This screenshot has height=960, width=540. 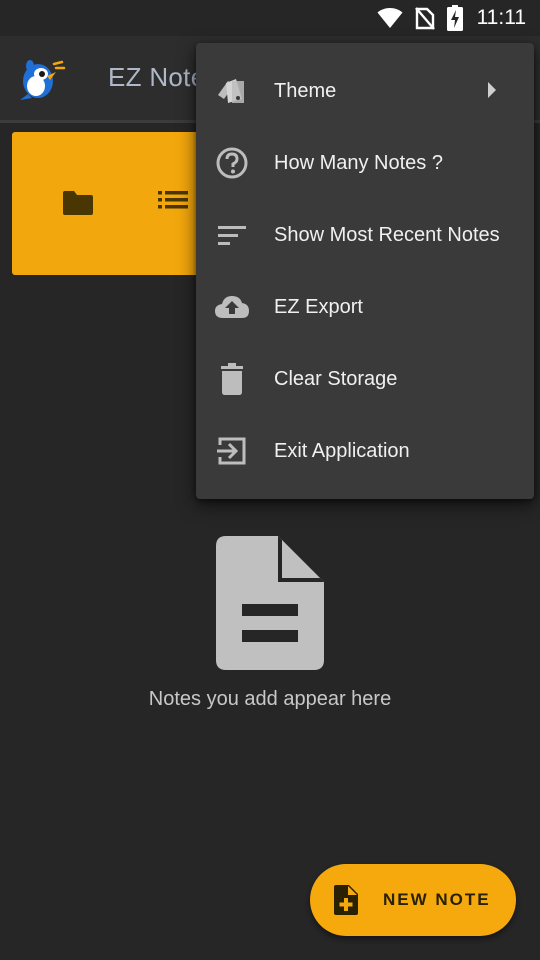 I want to click on menu-item-label: Clear Storage, so click(x=336, y=379).